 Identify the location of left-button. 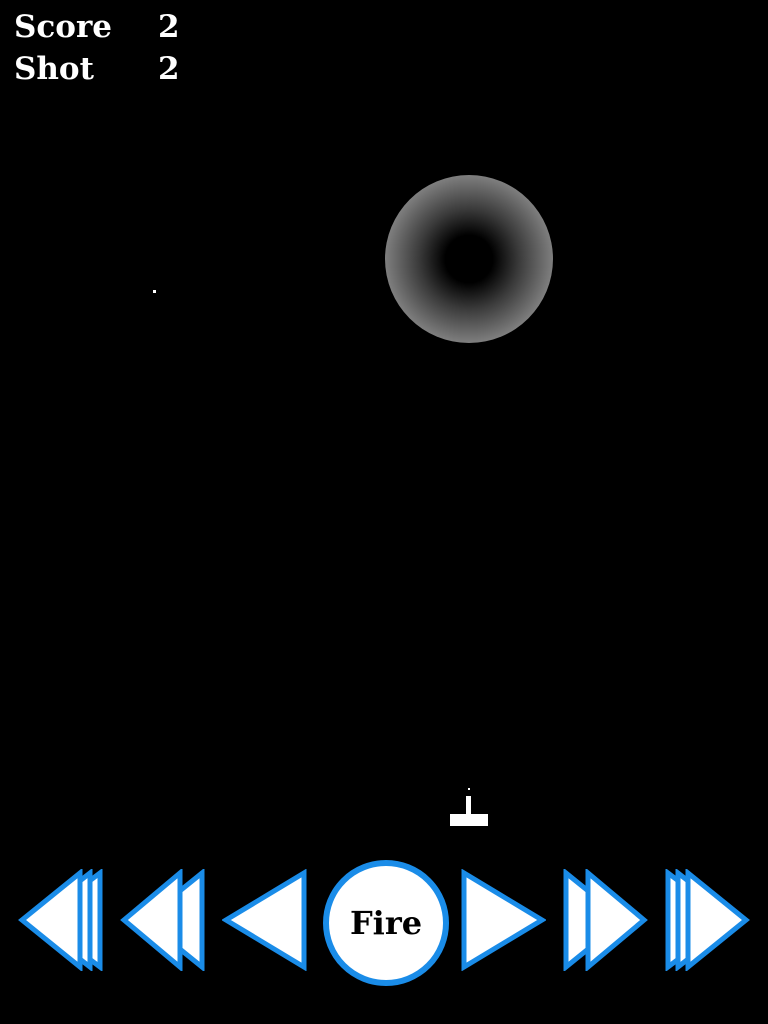
(265, 920).